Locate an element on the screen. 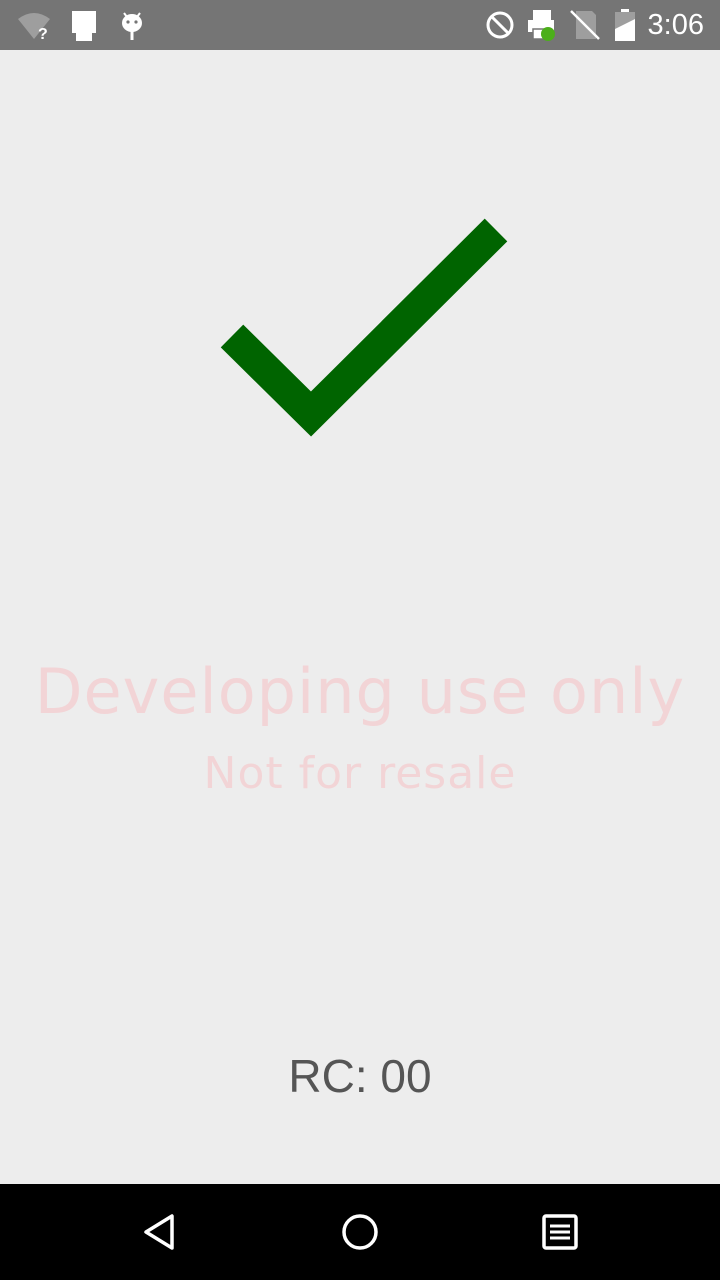  status-bar: ? 3:06 is located at coordinates (360, 25).